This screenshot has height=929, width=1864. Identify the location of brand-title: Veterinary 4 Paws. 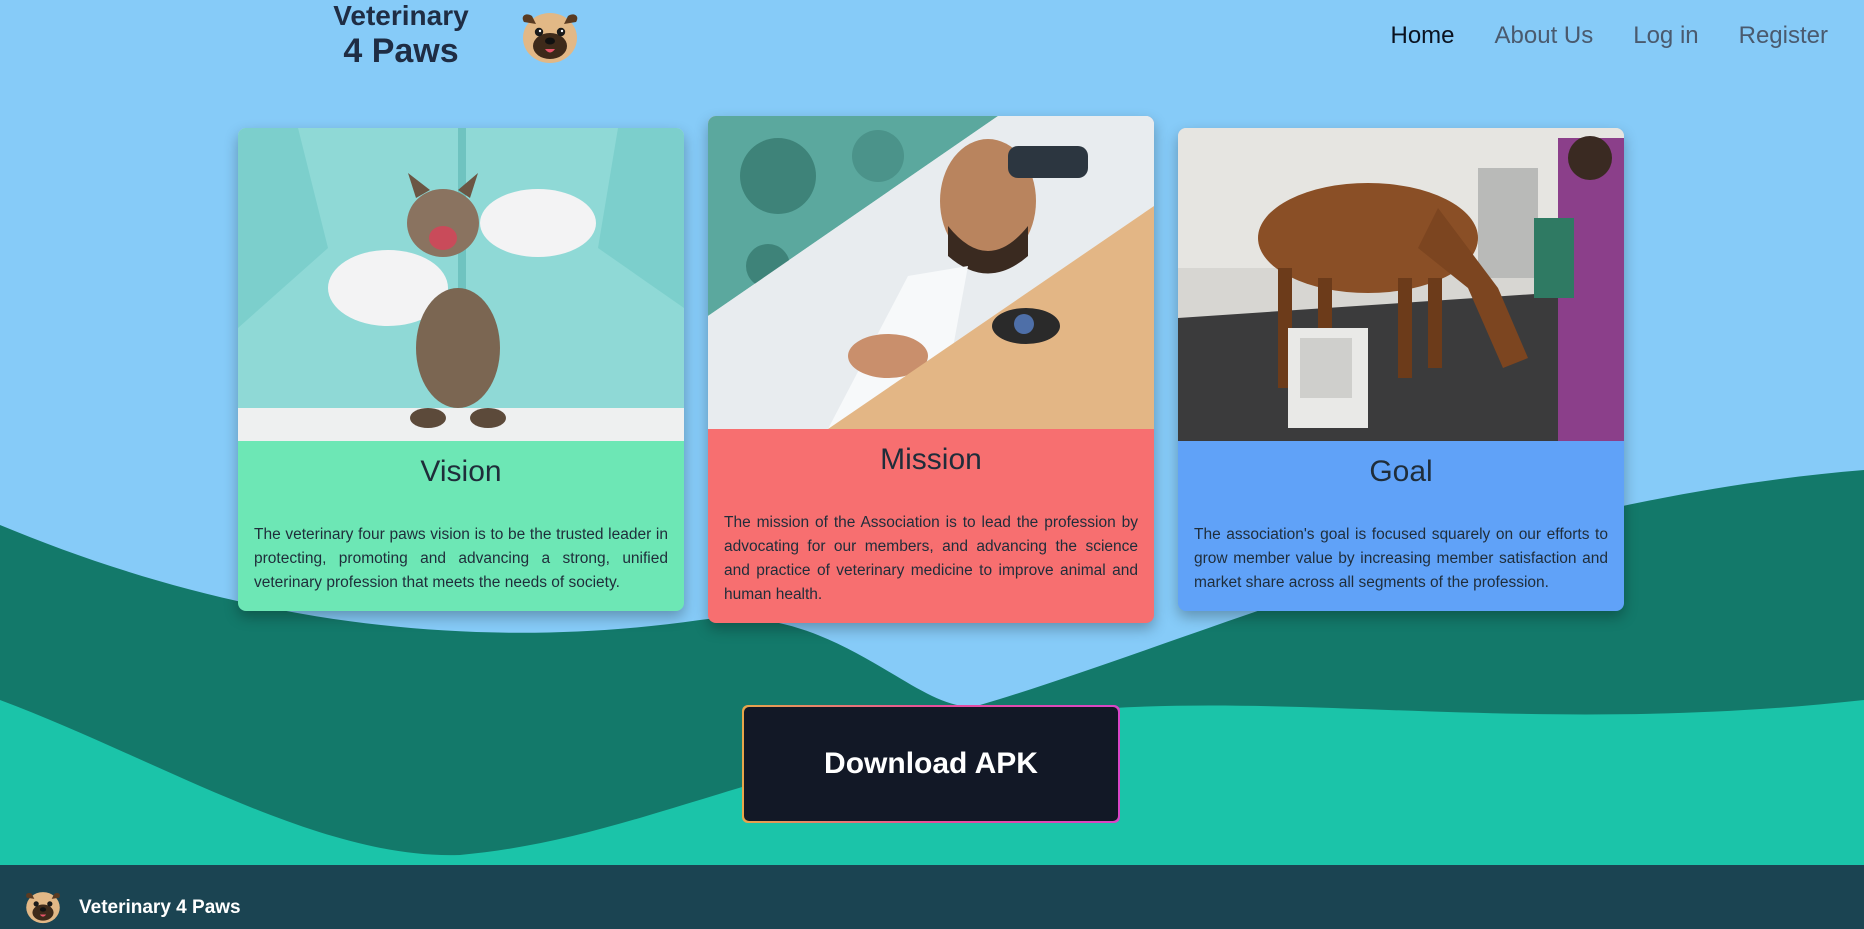
(401, 35).